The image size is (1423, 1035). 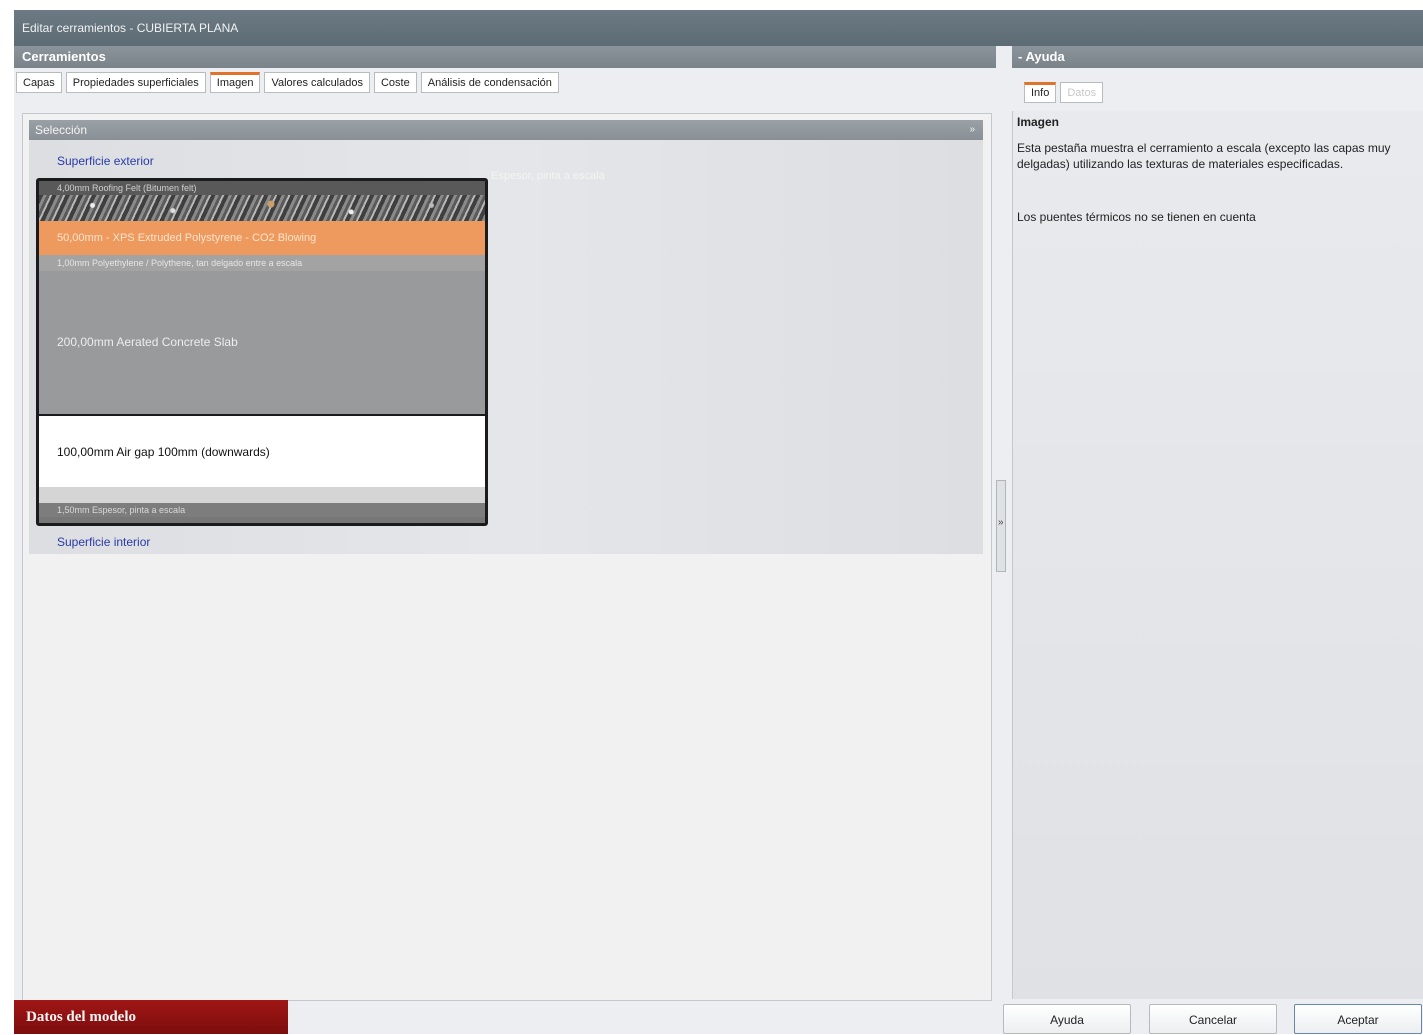 What do you see at coordinates (262, 510) in the screenshot?
I see `layer-bottom-finish: 1,50mm Espesor, pinta a escala` at bounding box center [262, 510].